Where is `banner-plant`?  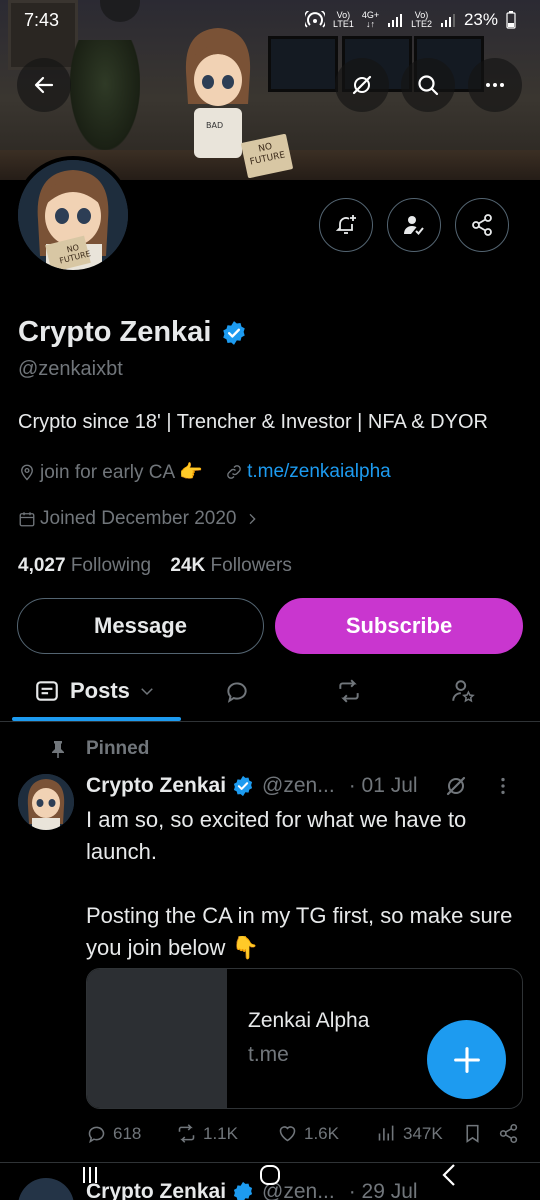
banner-plant is located at coordinates (105, 95).